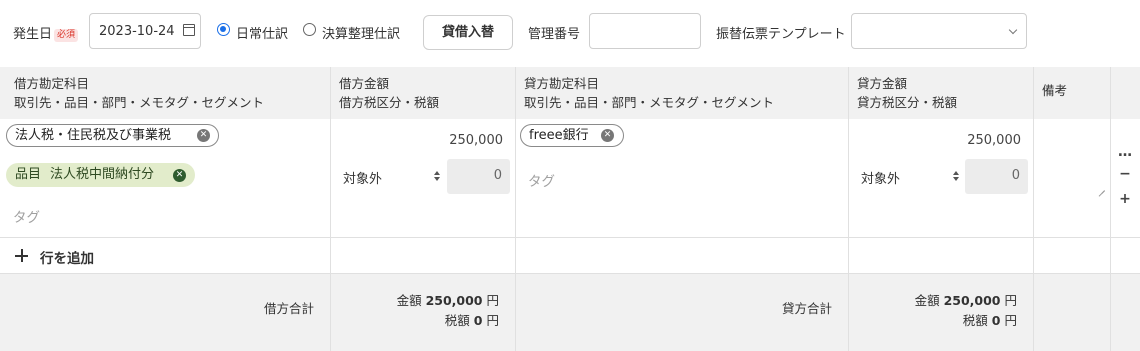 This screenshot has width=1140, height=351. What do you see at coordinates (907, 102) in the screenshot?
I see `column-header-line: 貸方税区分・税額` at bounding box center [907, 102].